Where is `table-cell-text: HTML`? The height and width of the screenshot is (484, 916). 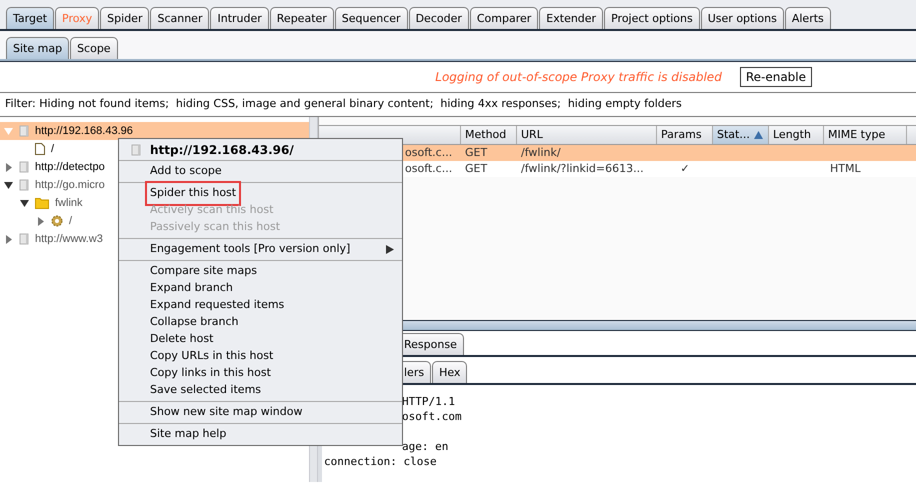 table-cell-text: HTML is located at coordinates (845, 168).